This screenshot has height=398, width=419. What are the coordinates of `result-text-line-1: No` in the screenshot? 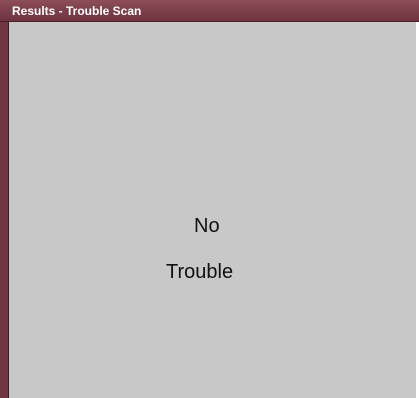 It's located at (207, 226).